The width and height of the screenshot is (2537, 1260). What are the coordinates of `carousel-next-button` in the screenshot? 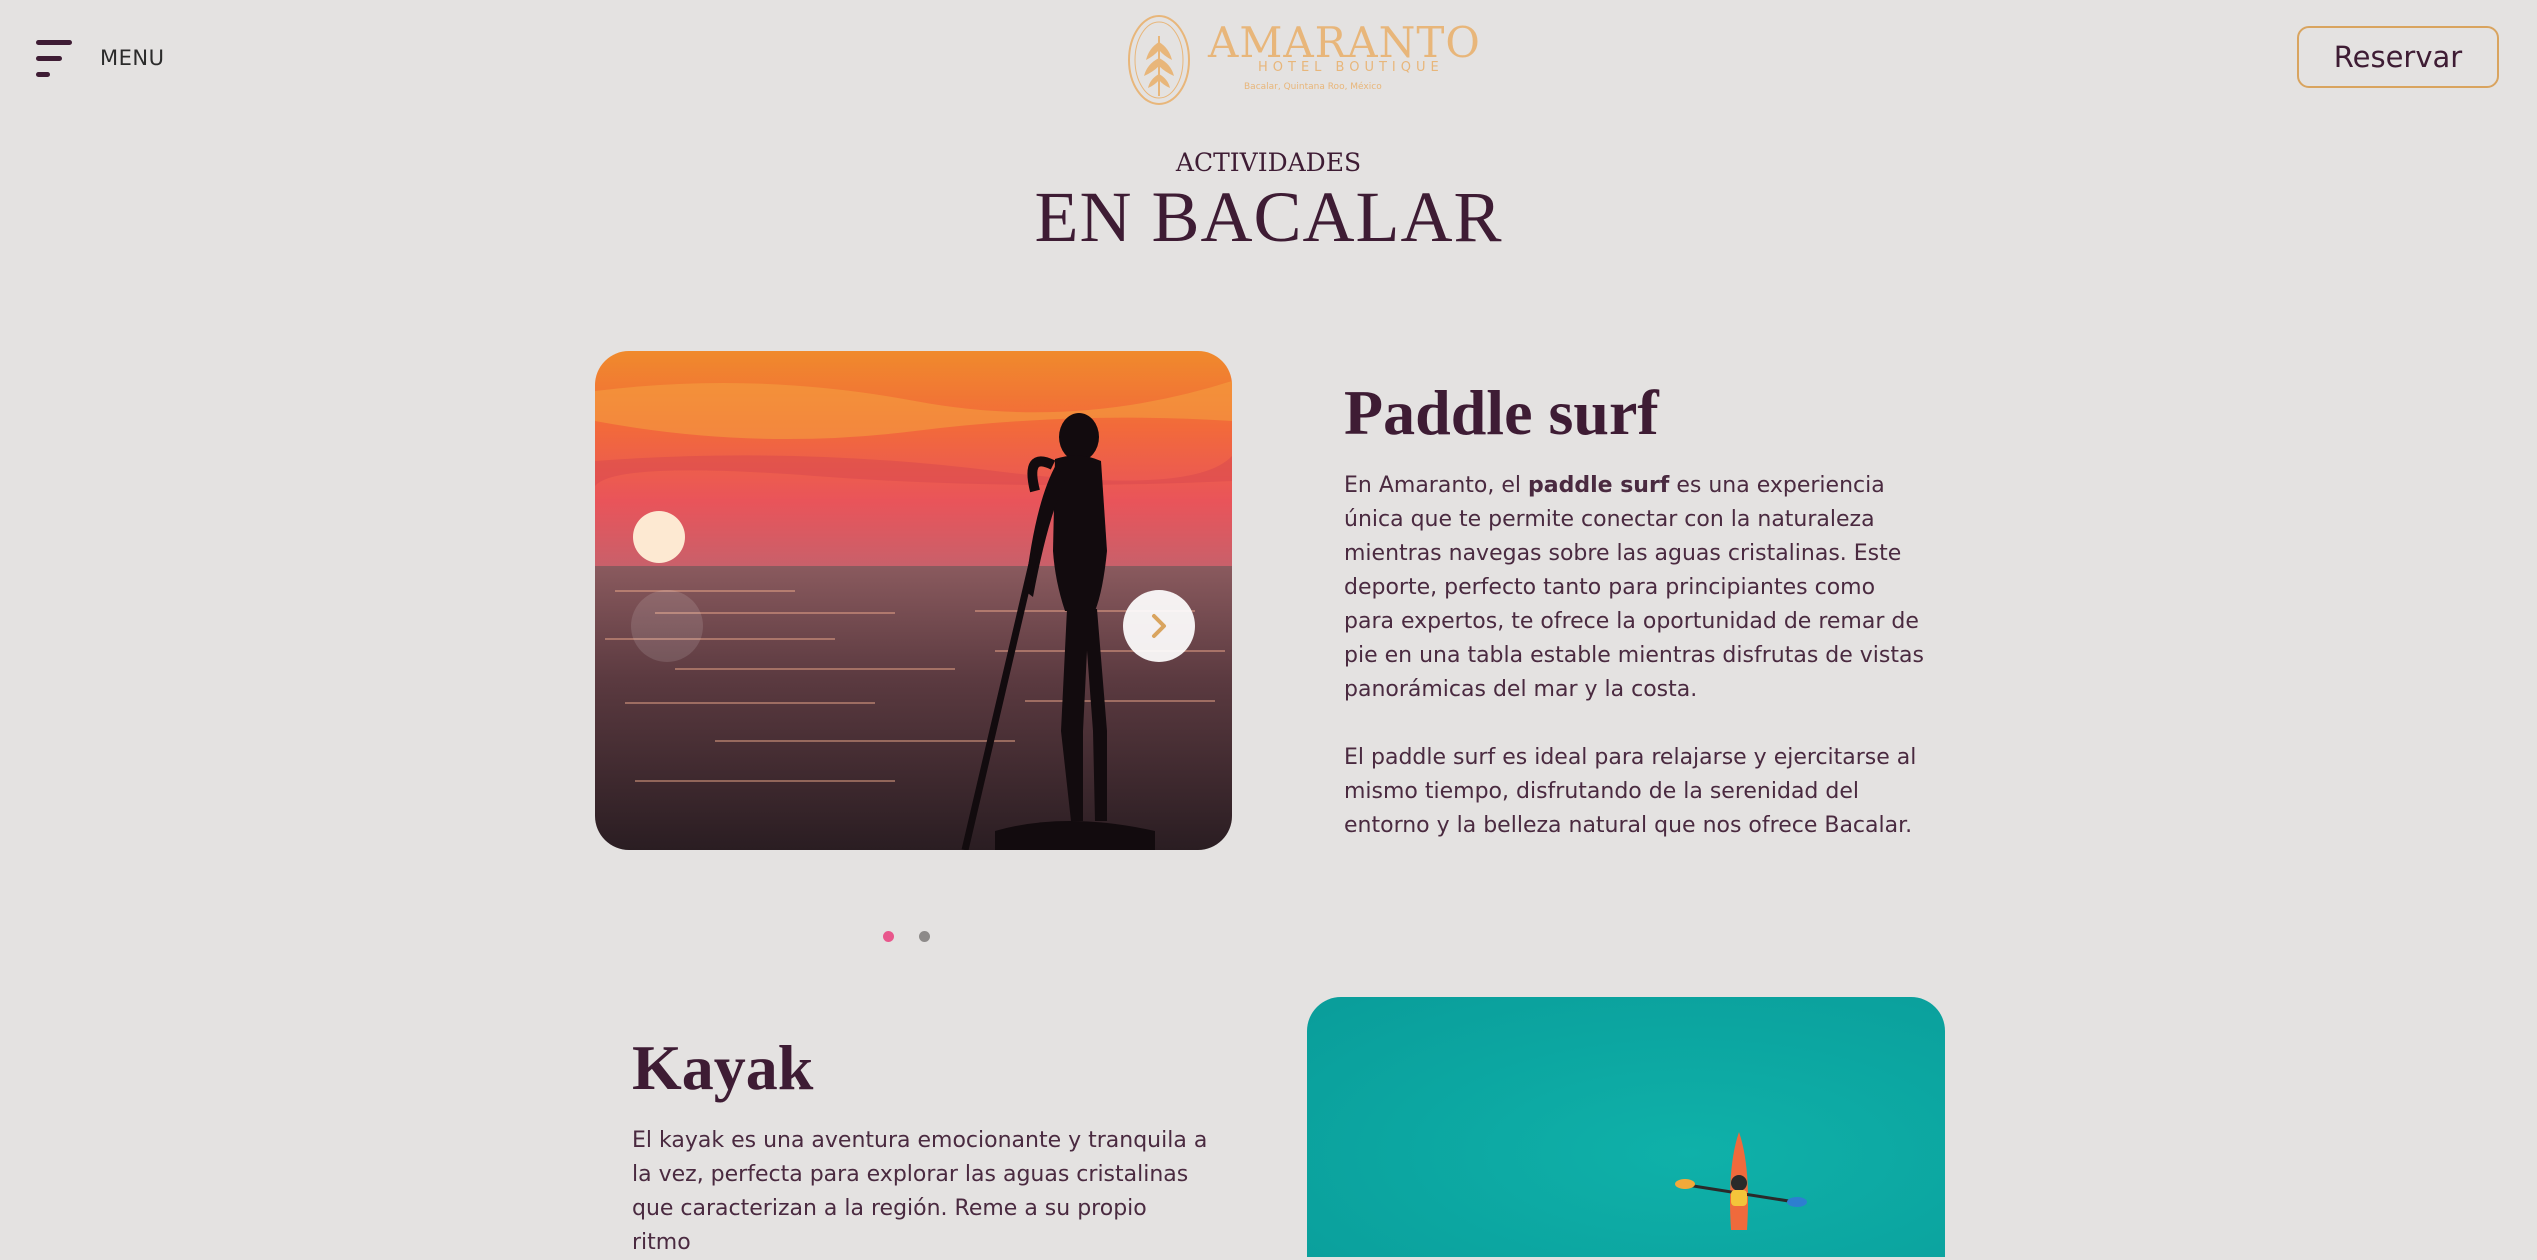 It's located at (1159, 626).